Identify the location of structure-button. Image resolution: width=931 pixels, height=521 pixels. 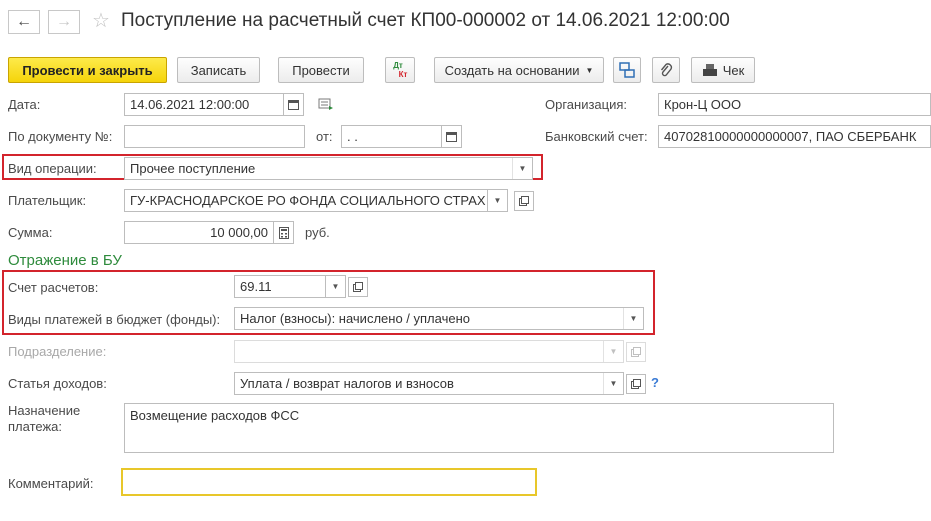
(627, 70).